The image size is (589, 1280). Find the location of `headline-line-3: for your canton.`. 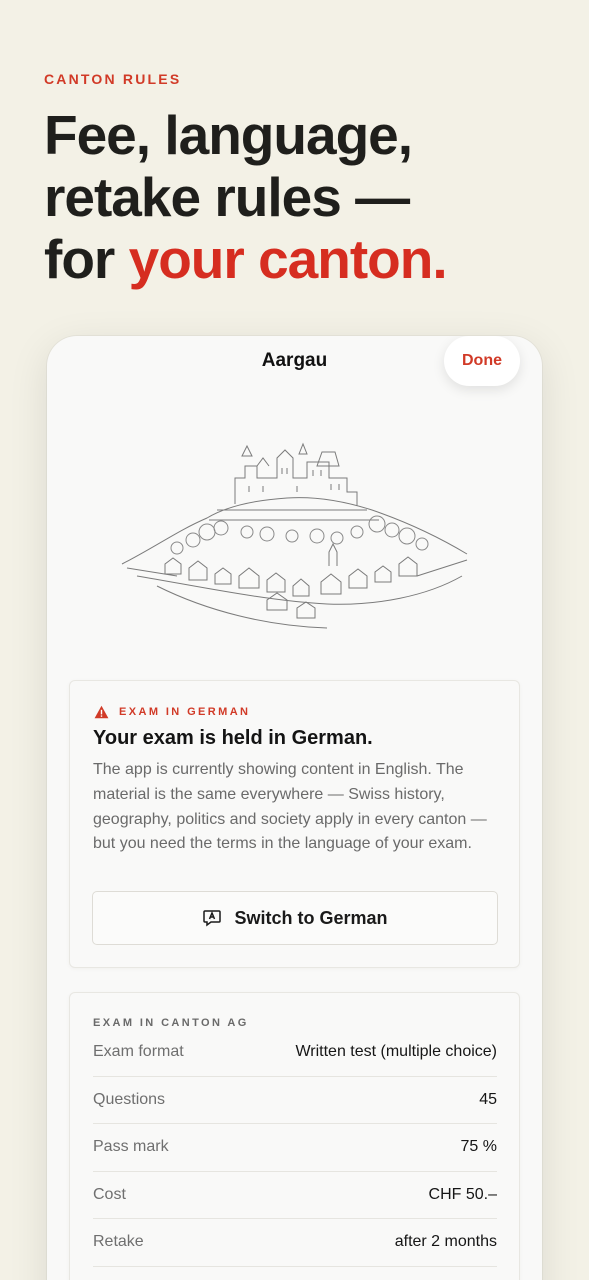

headline-line-3: for your canton. is located at coordinates (304, 259).